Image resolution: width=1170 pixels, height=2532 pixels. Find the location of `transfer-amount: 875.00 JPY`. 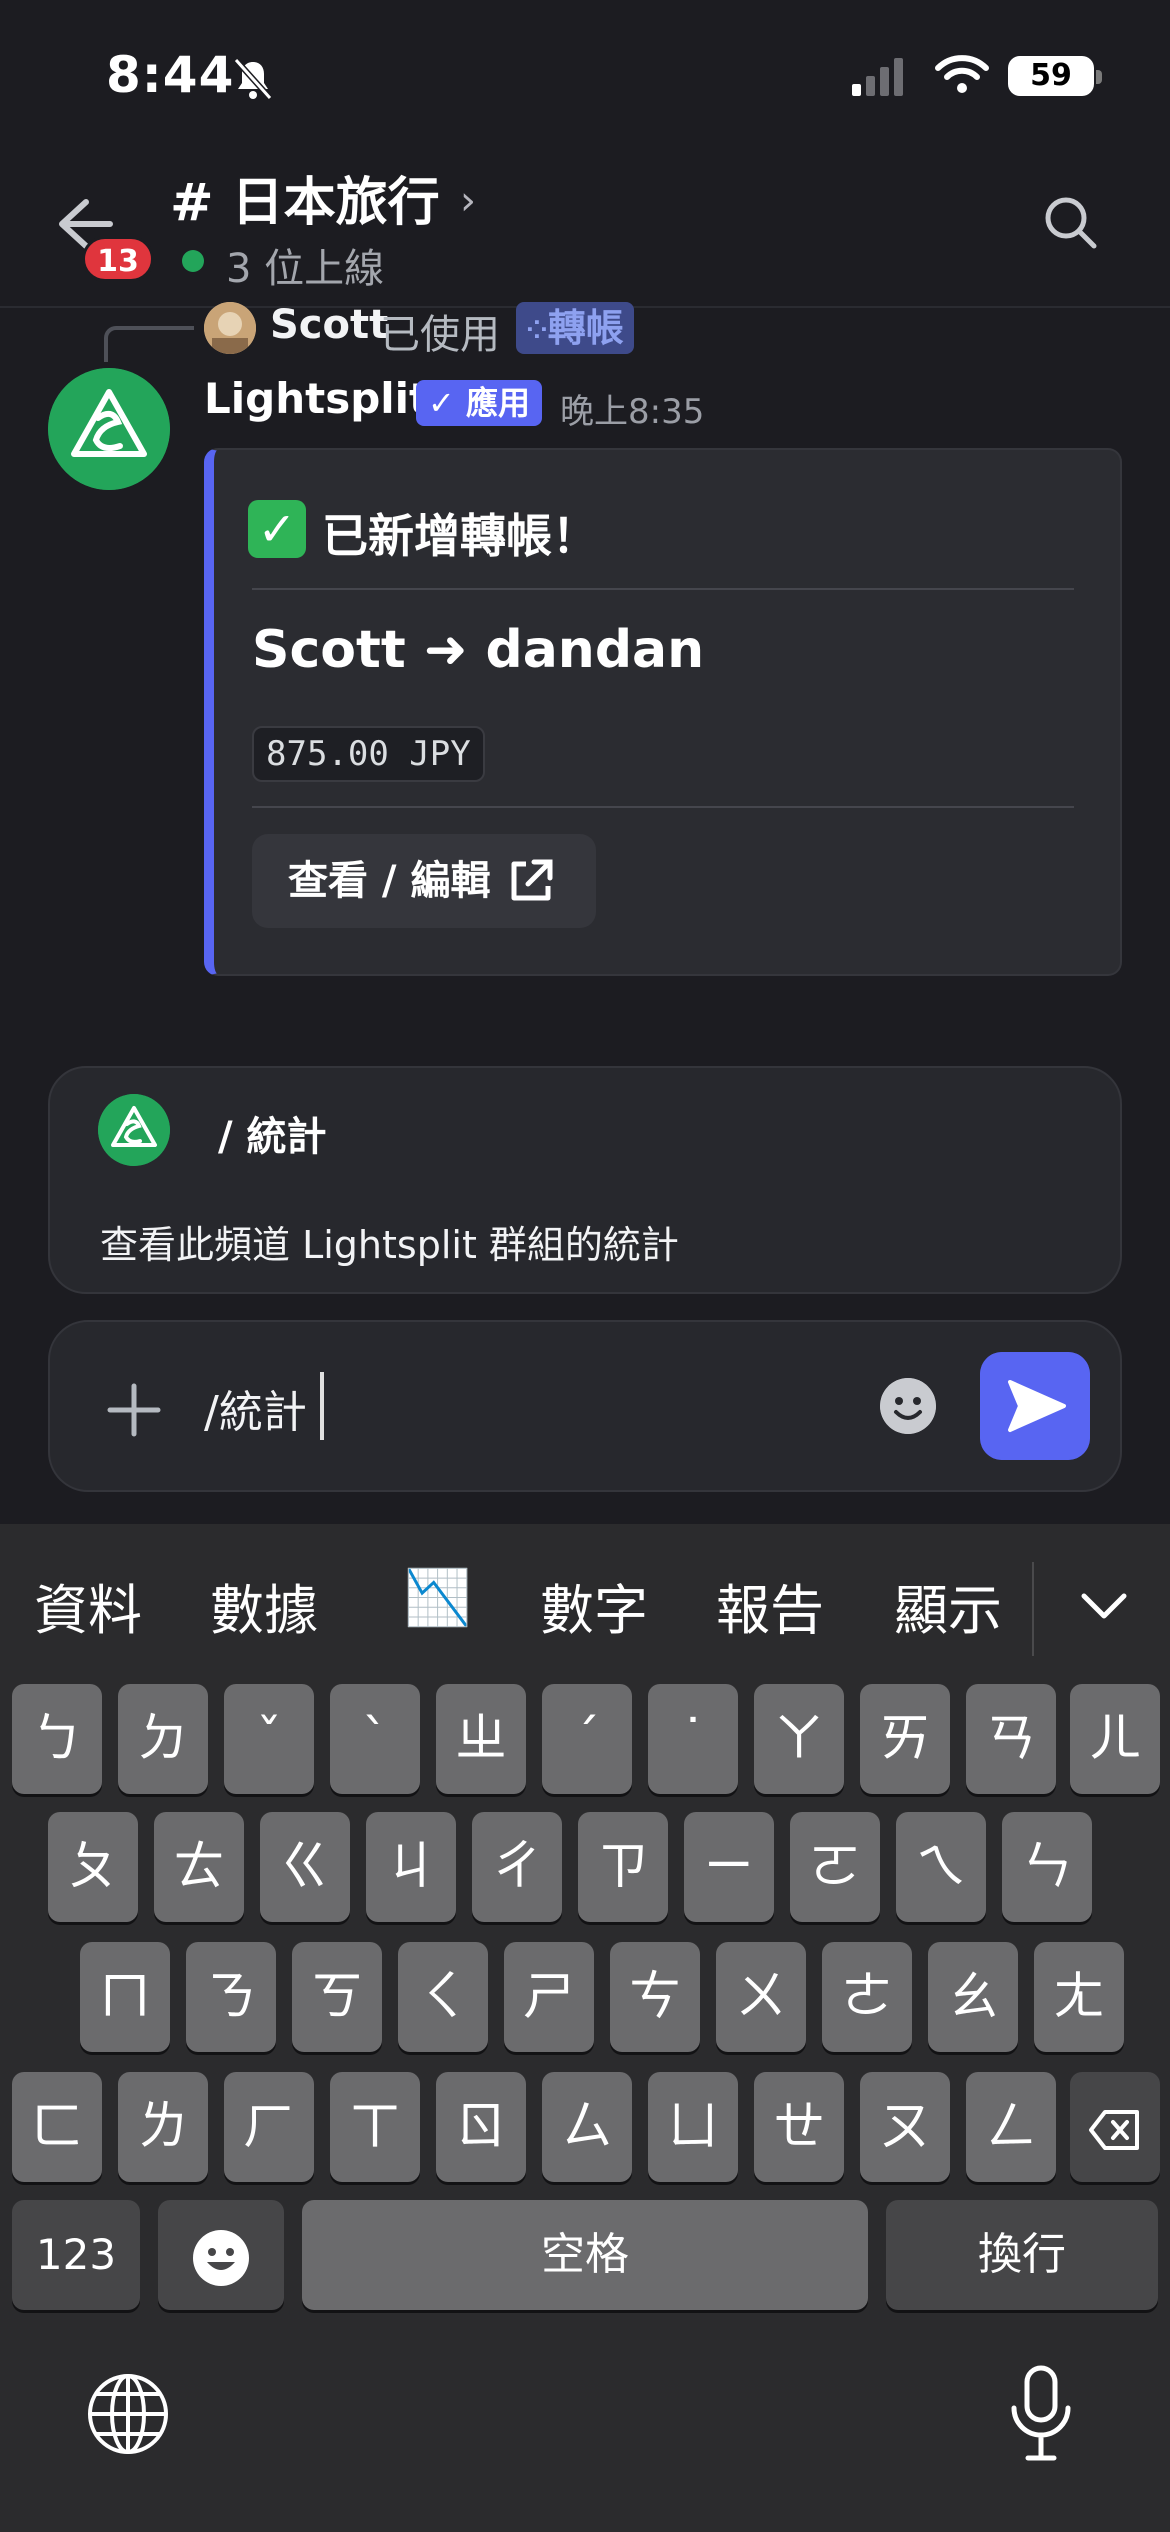

transfer-amount: 875.00 JPY is located at coordinates (368, 754).